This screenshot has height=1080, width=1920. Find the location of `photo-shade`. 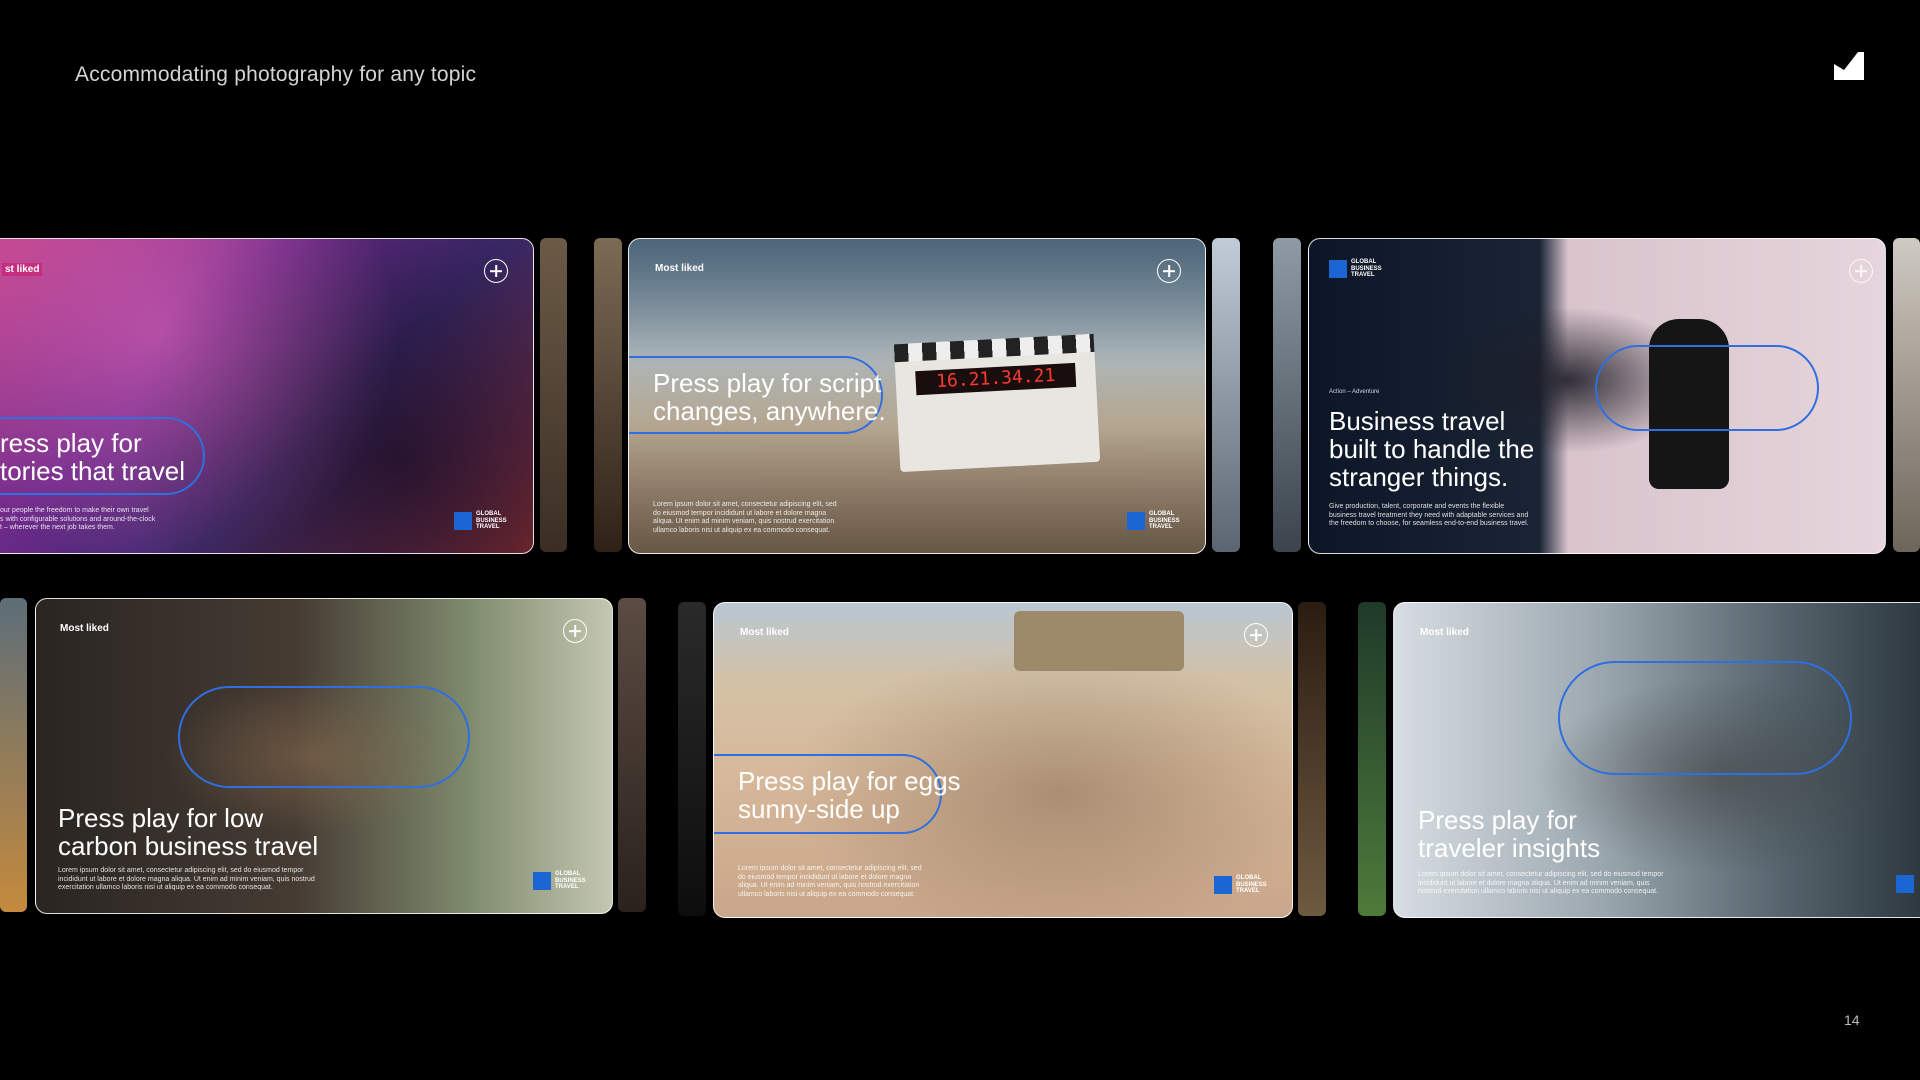

photo-shade is located at coordinates (266, 396).